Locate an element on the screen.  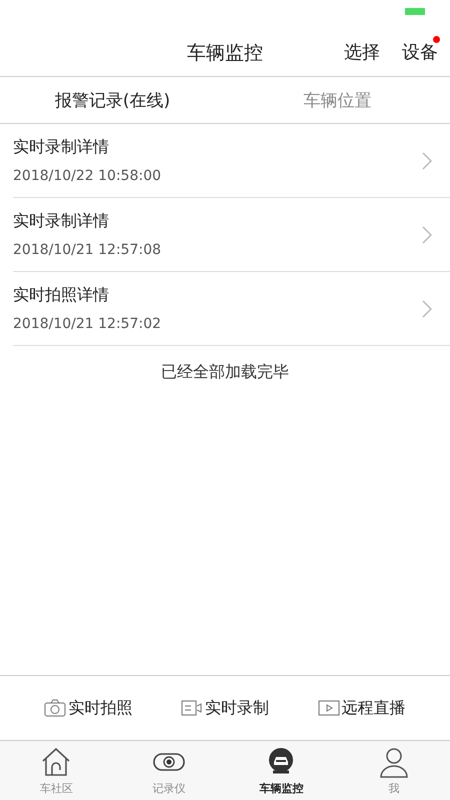
action-button: 实时录制 is located at coordinates (224, 708).